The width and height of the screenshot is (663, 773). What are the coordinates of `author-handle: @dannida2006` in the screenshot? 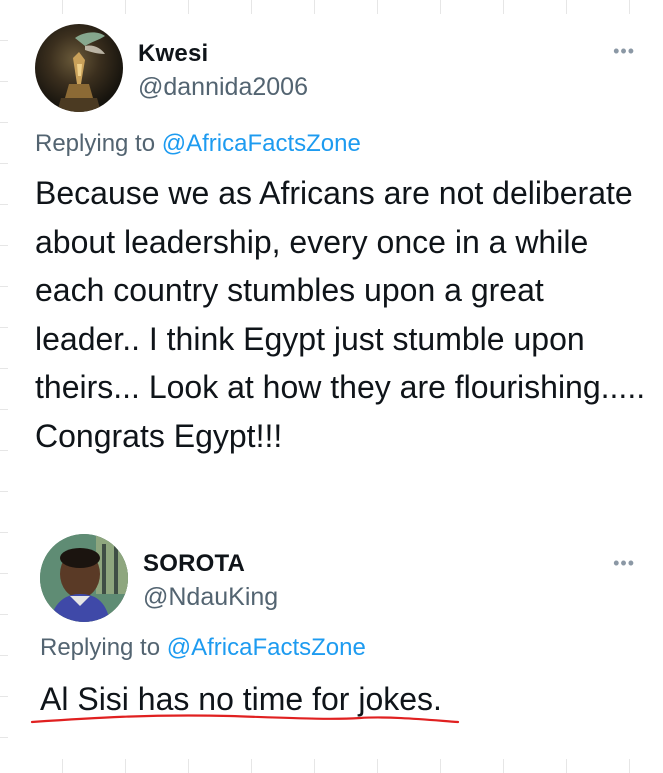 It's located at (223, 87).